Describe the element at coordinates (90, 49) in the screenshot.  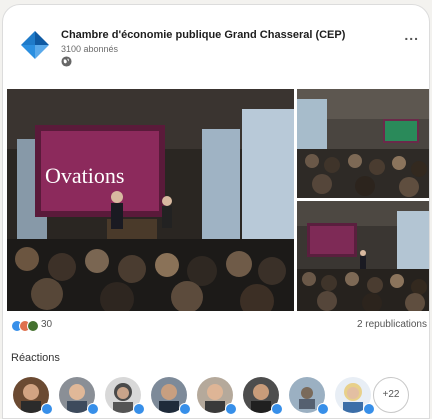
I see `follower-count: 3100 abonnés` at that location.